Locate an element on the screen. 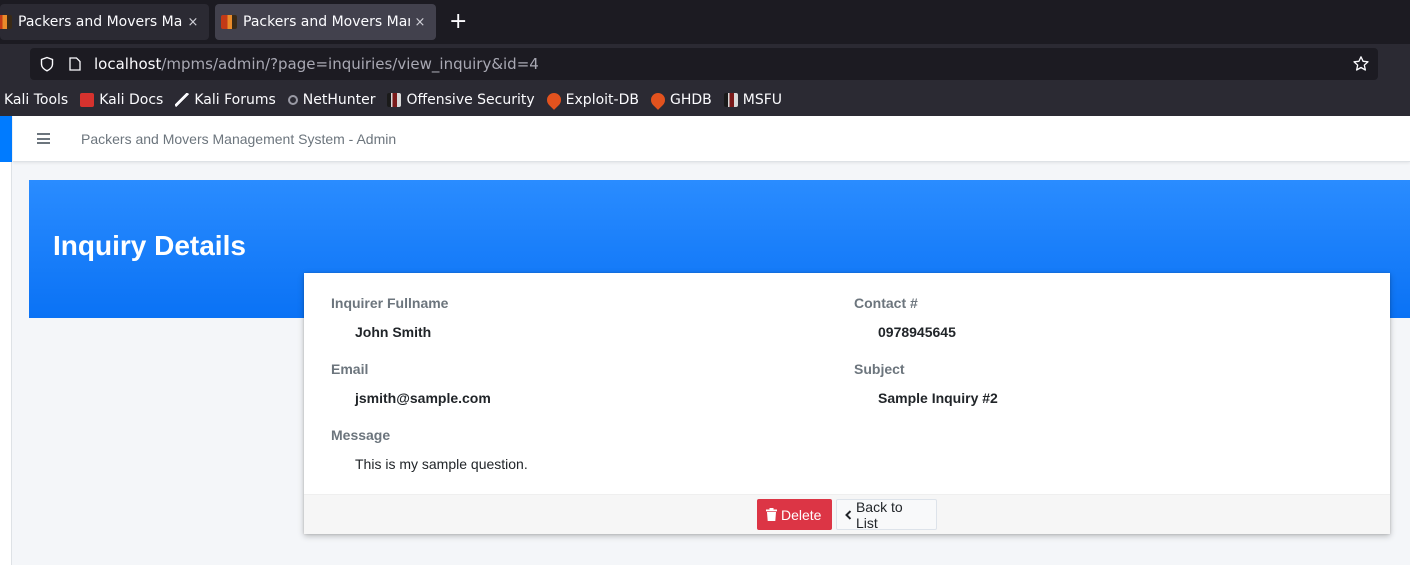 This screenshot has width=1410, height=565. delete-button: Delete is located at coordinates (794, 514).